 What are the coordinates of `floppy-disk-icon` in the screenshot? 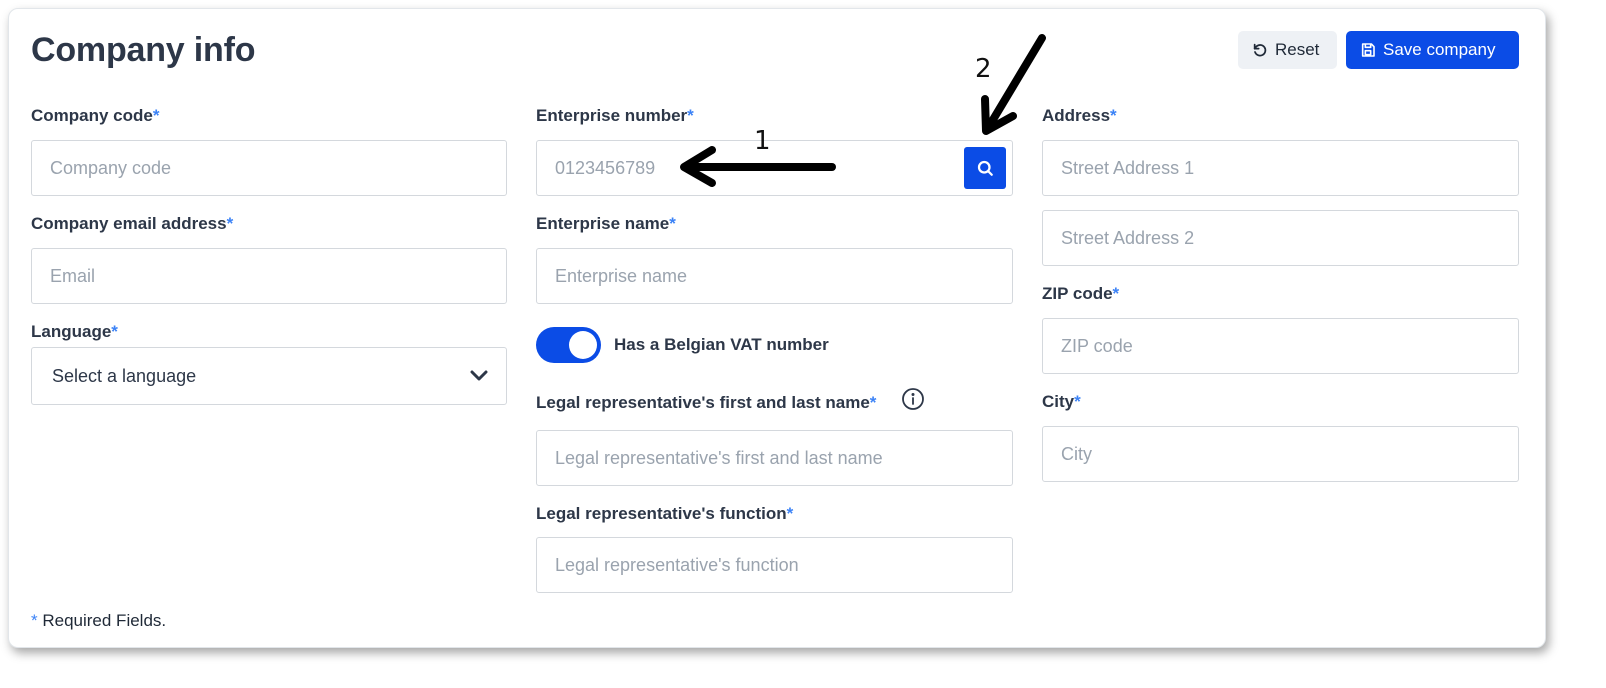 It's located at (1368, 50).